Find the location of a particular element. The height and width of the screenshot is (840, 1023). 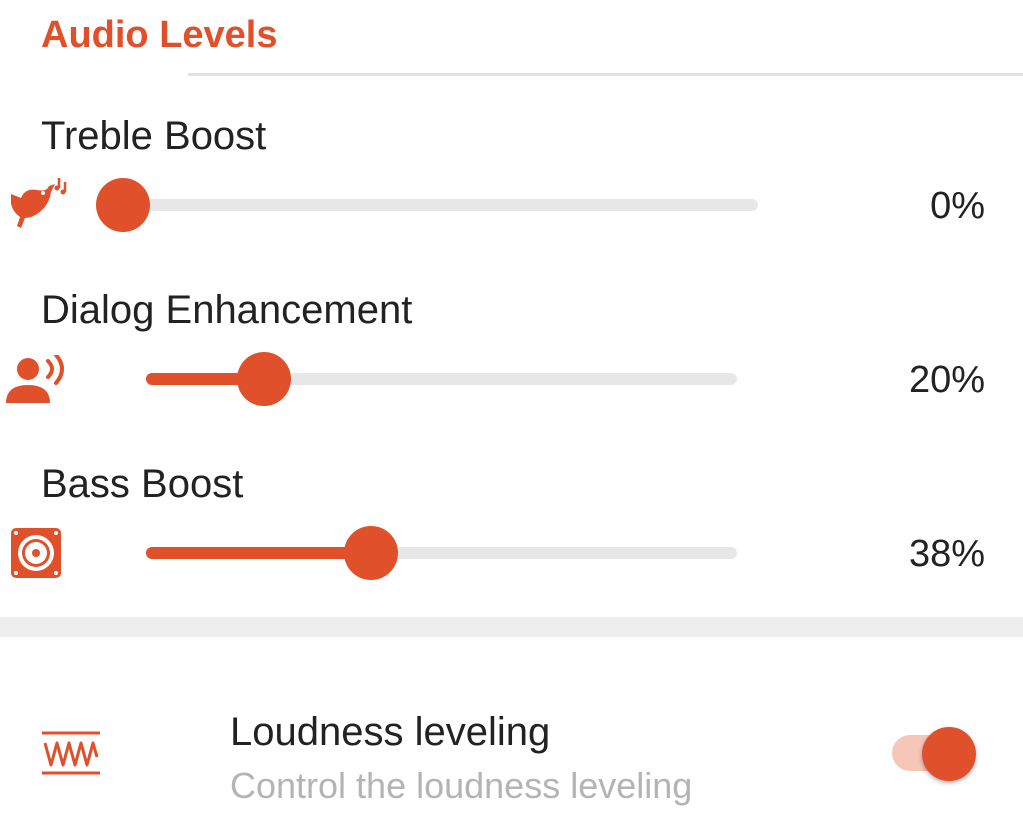

treble-boost-thumb is located at coordinates (123, 205).